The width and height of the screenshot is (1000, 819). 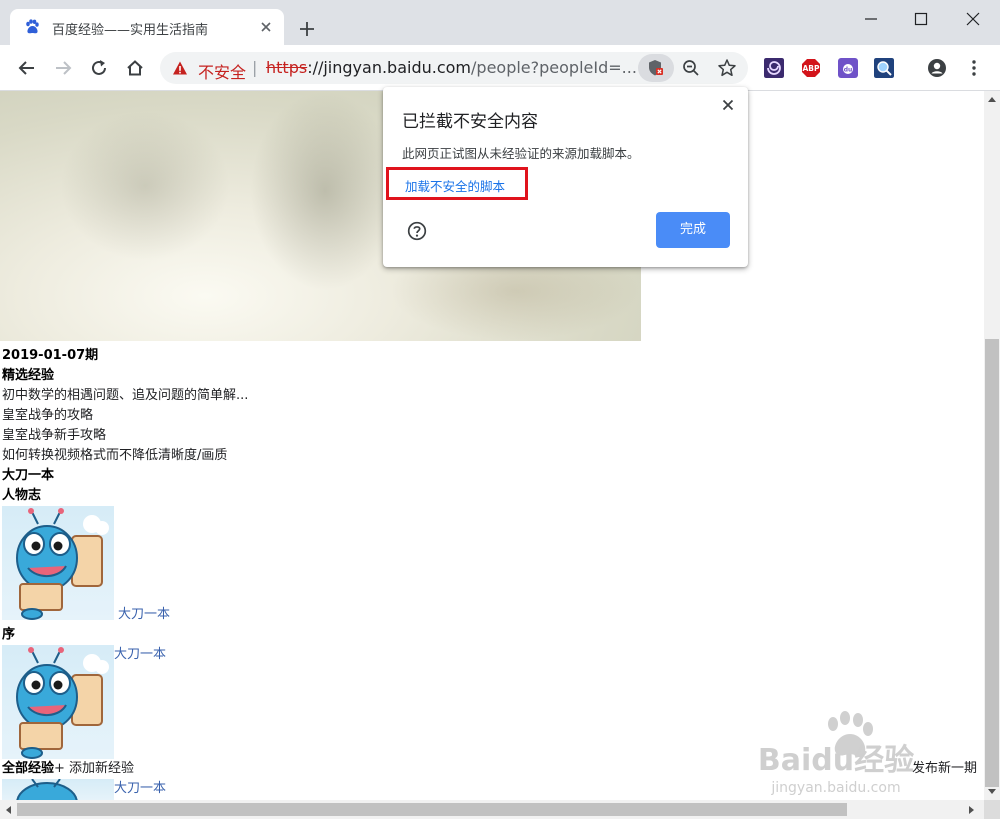 I want to click on preface-avatar, so click(x=58, y=702).